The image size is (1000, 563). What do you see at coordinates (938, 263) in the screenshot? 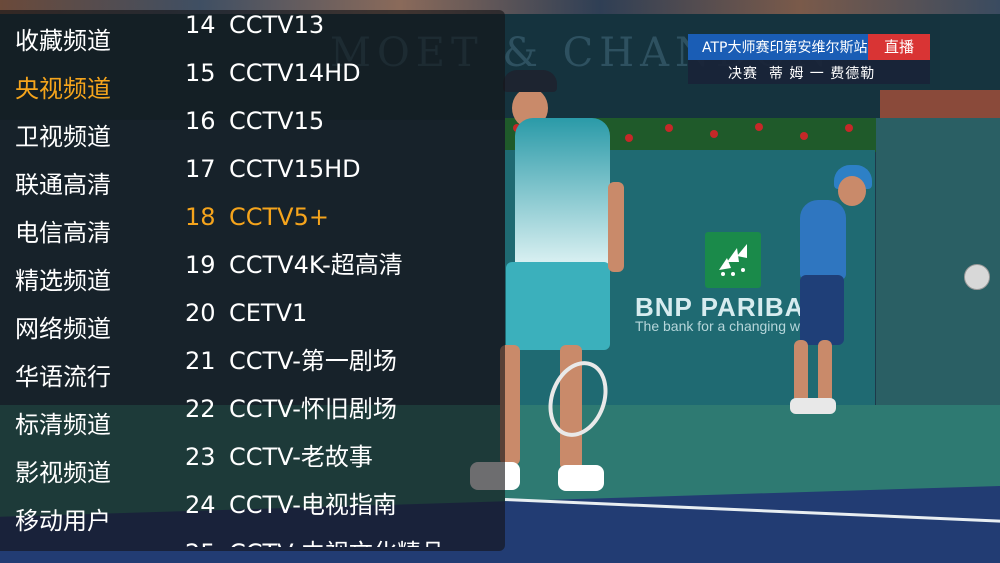
I see `court-side-wall` at bounding box center [938, 263].